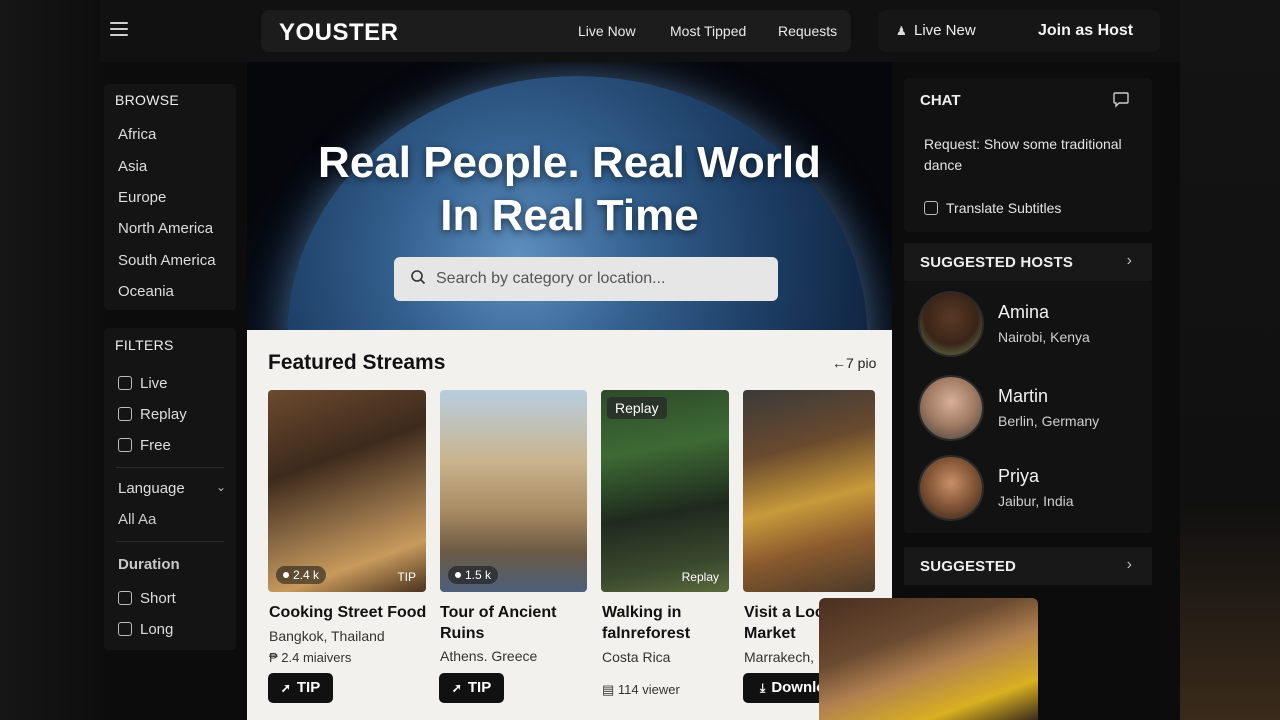 Image resolution: width=1280 pixels, height=720 pixels. What do you see at coordinates (854, 363) in the screenshot?
I see `featured-more-link: ←7 pio` at bounding box center [854, 363].